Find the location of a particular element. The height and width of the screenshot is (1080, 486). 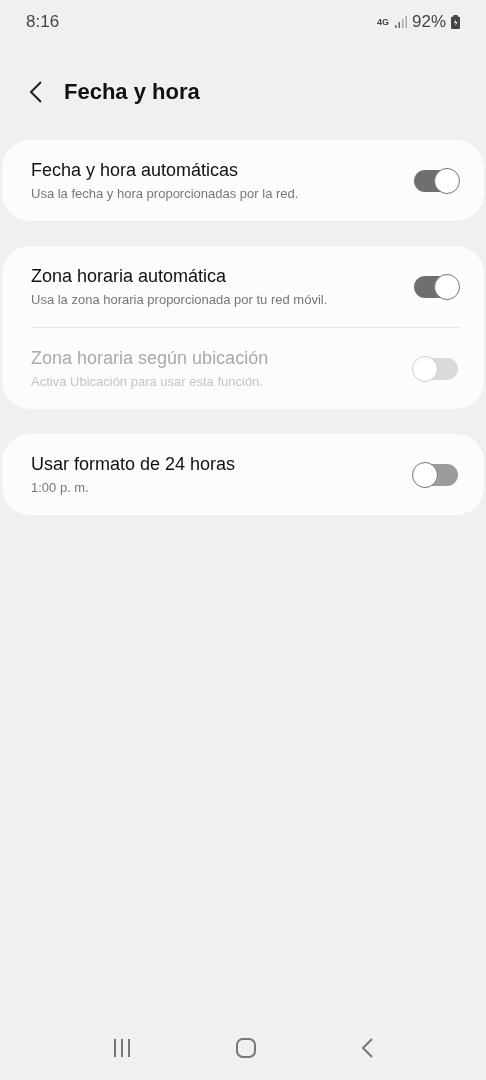

signal-icon is located at coordinates (400, 22).